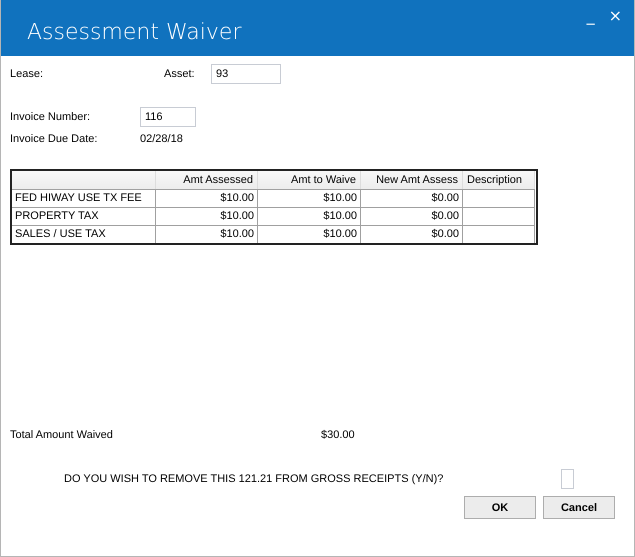 This screenshot has width=635, height=557. Describe the element at coordinates (207, 180) in the screenshot. I see `column-header: Amt Assessed` at that location.